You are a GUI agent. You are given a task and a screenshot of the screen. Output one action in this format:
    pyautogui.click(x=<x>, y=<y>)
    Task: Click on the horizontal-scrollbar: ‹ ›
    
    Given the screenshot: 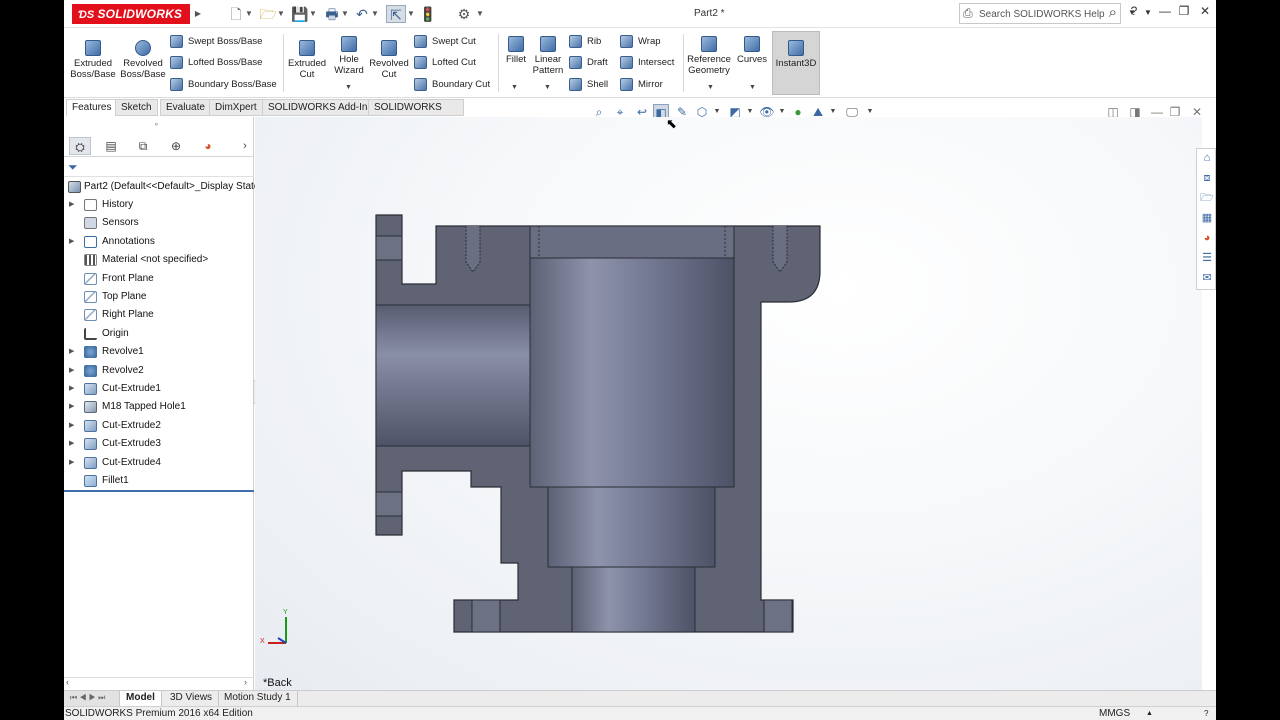 What is the action you would take?
    pyautogui.click(x=159, y=683)
    